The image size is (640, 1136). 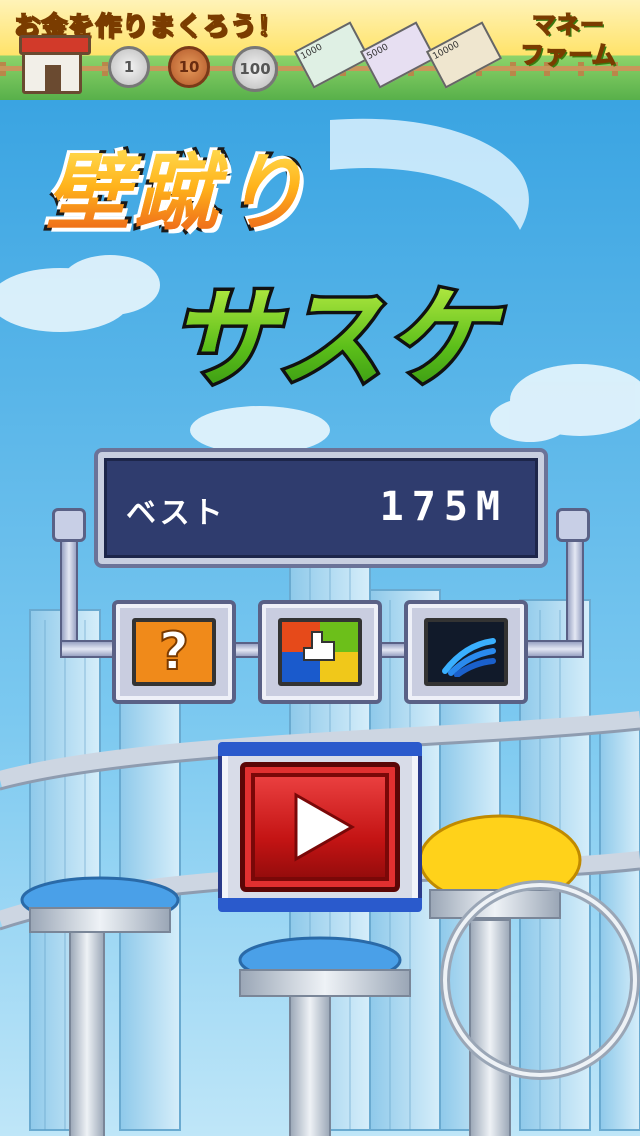 I want to click on game-title-line2: サスケ, so click(x=383, y=340).